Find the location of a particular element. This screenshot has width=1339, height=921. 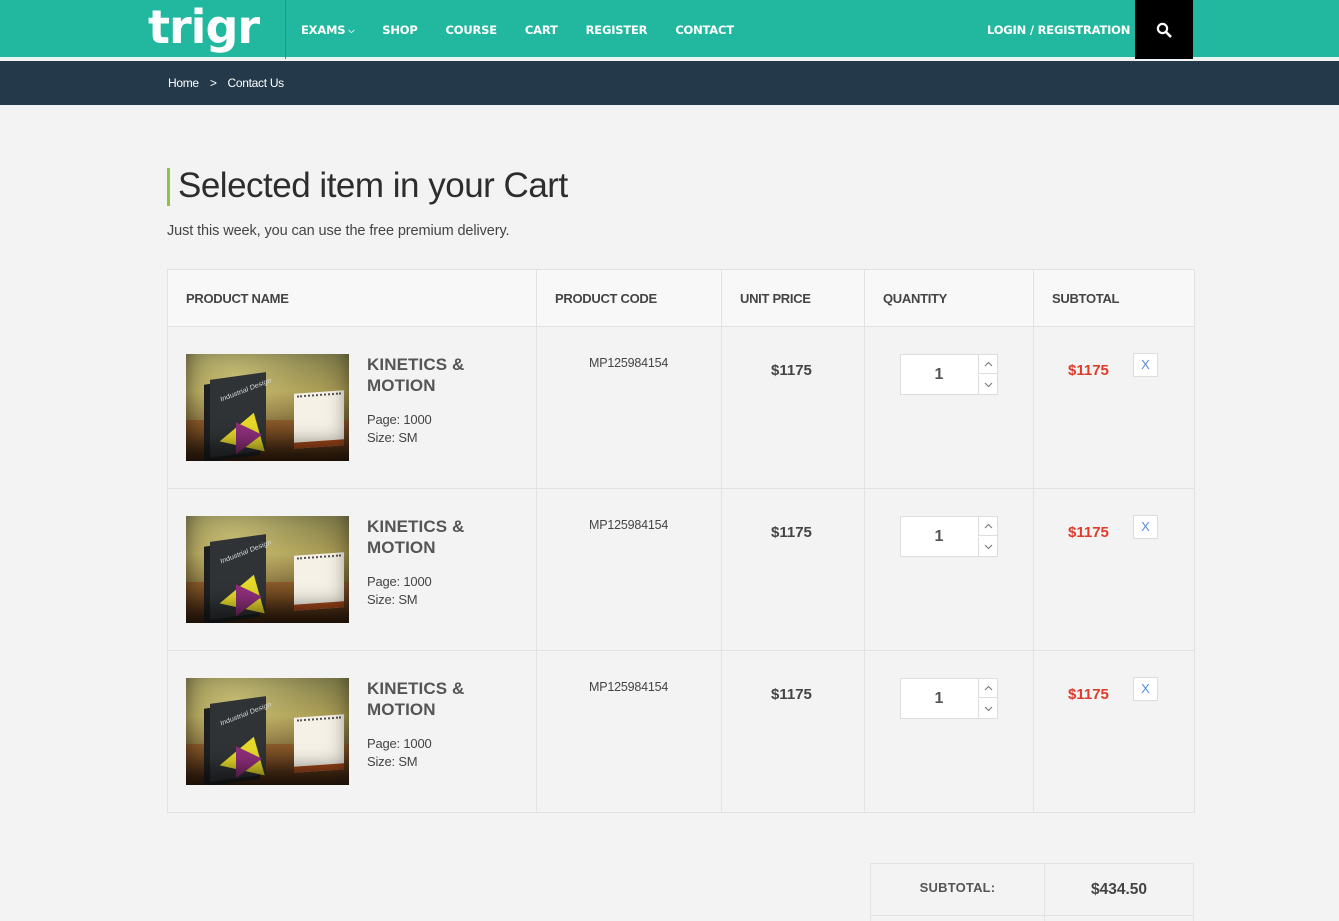

search-icon is located at coordinates (1164, 29).